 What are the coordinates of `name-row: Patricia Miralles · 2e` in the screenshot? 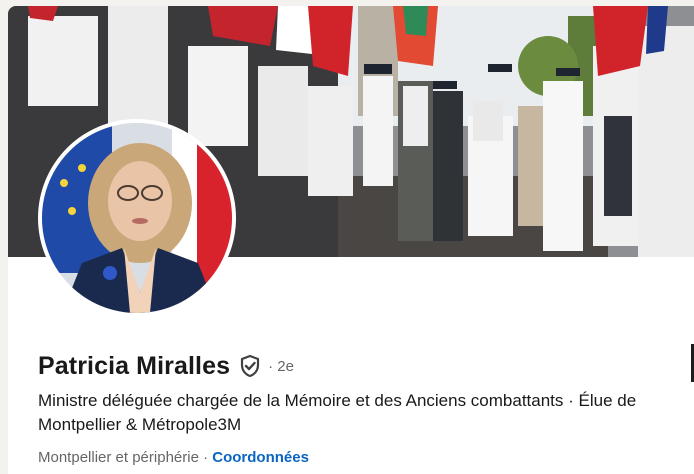 It's located at (166, 366).